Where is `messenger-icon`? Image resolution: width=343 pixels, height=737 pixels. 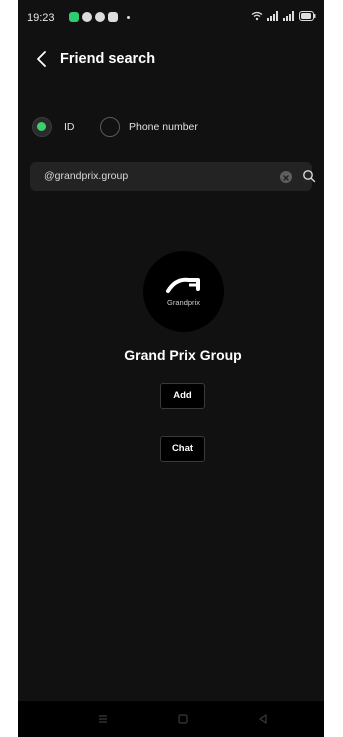
messenger-icon is located at coordinates (100, 17).